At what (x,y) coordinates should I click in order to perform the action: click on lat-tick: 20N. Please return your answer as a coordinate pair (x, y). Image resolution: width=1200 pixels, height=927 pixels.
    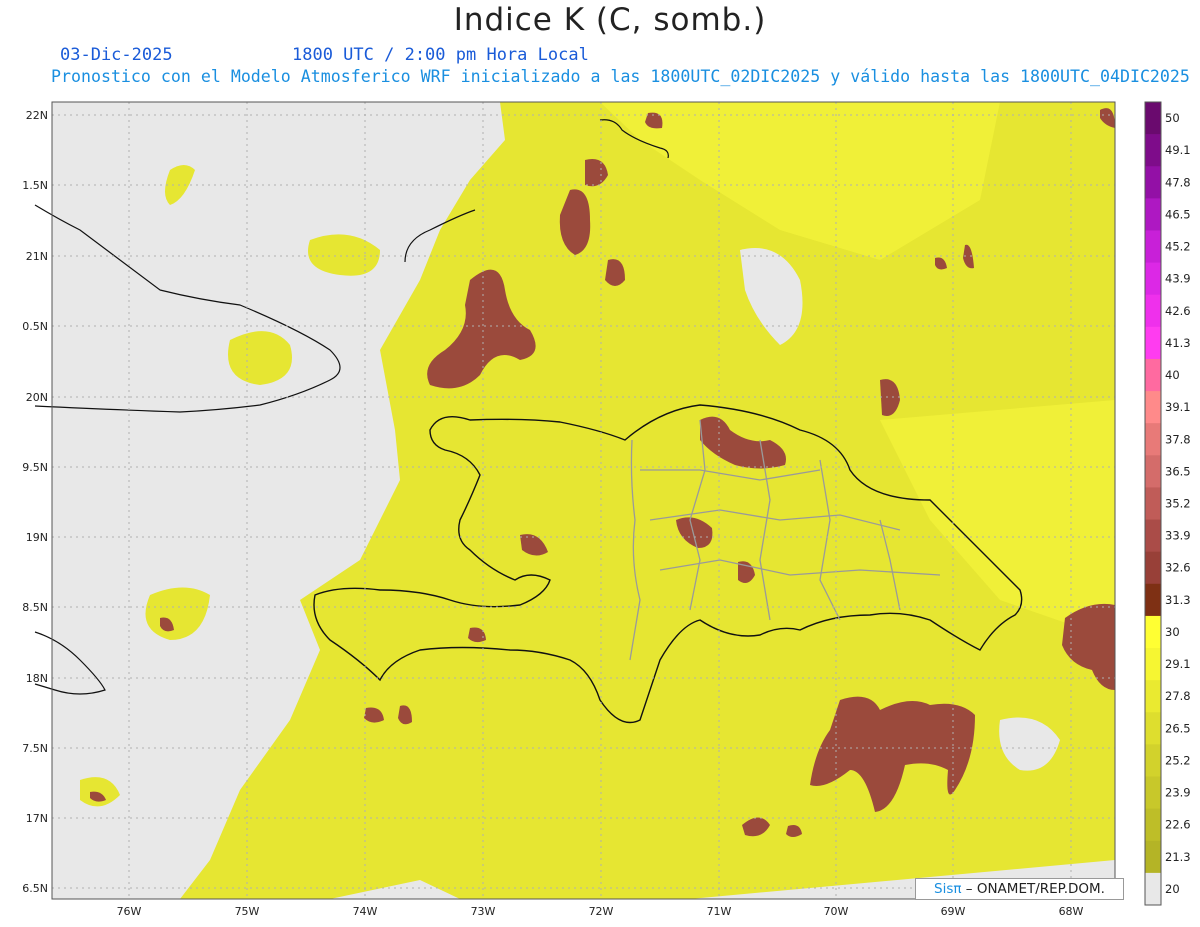
    Looking at the image, I should click on (37, 397).